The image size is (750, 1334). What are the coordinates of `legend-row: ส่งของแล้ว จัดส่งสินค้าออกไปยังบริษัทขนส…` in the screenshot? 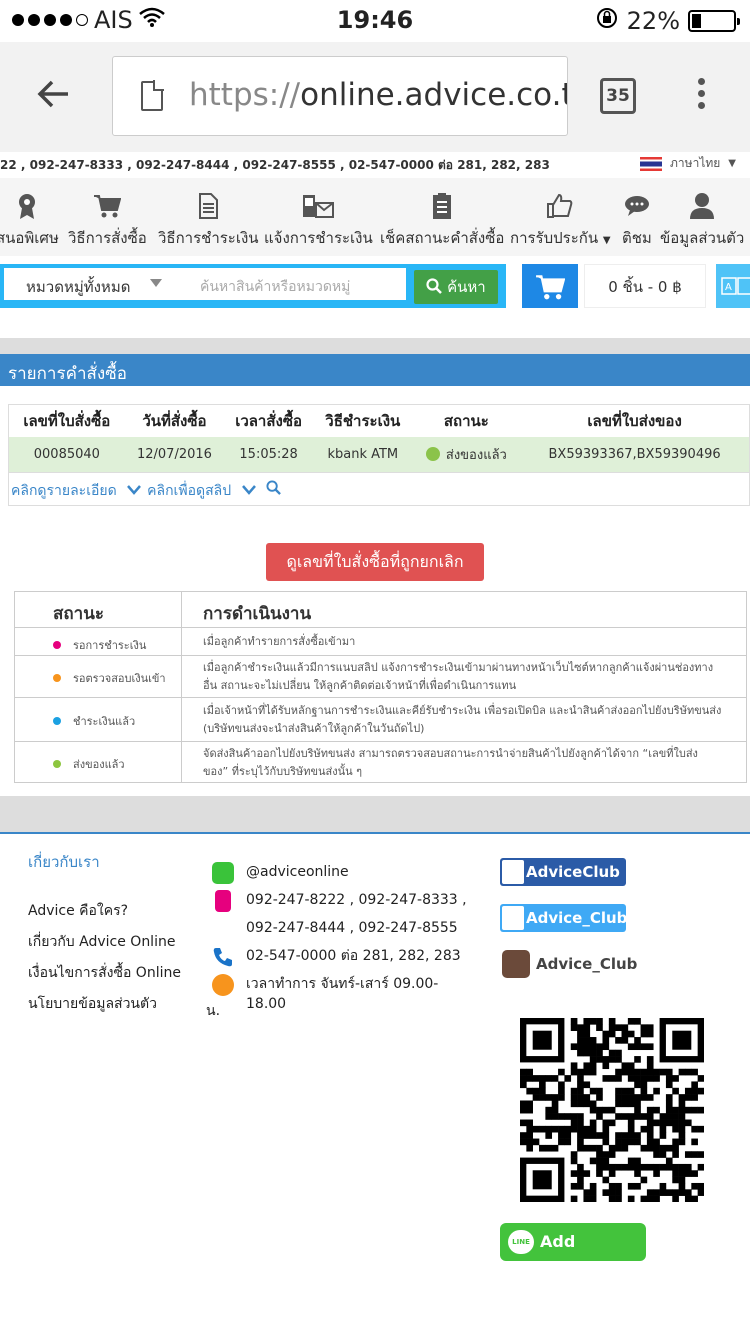 It's located at (380, 763).